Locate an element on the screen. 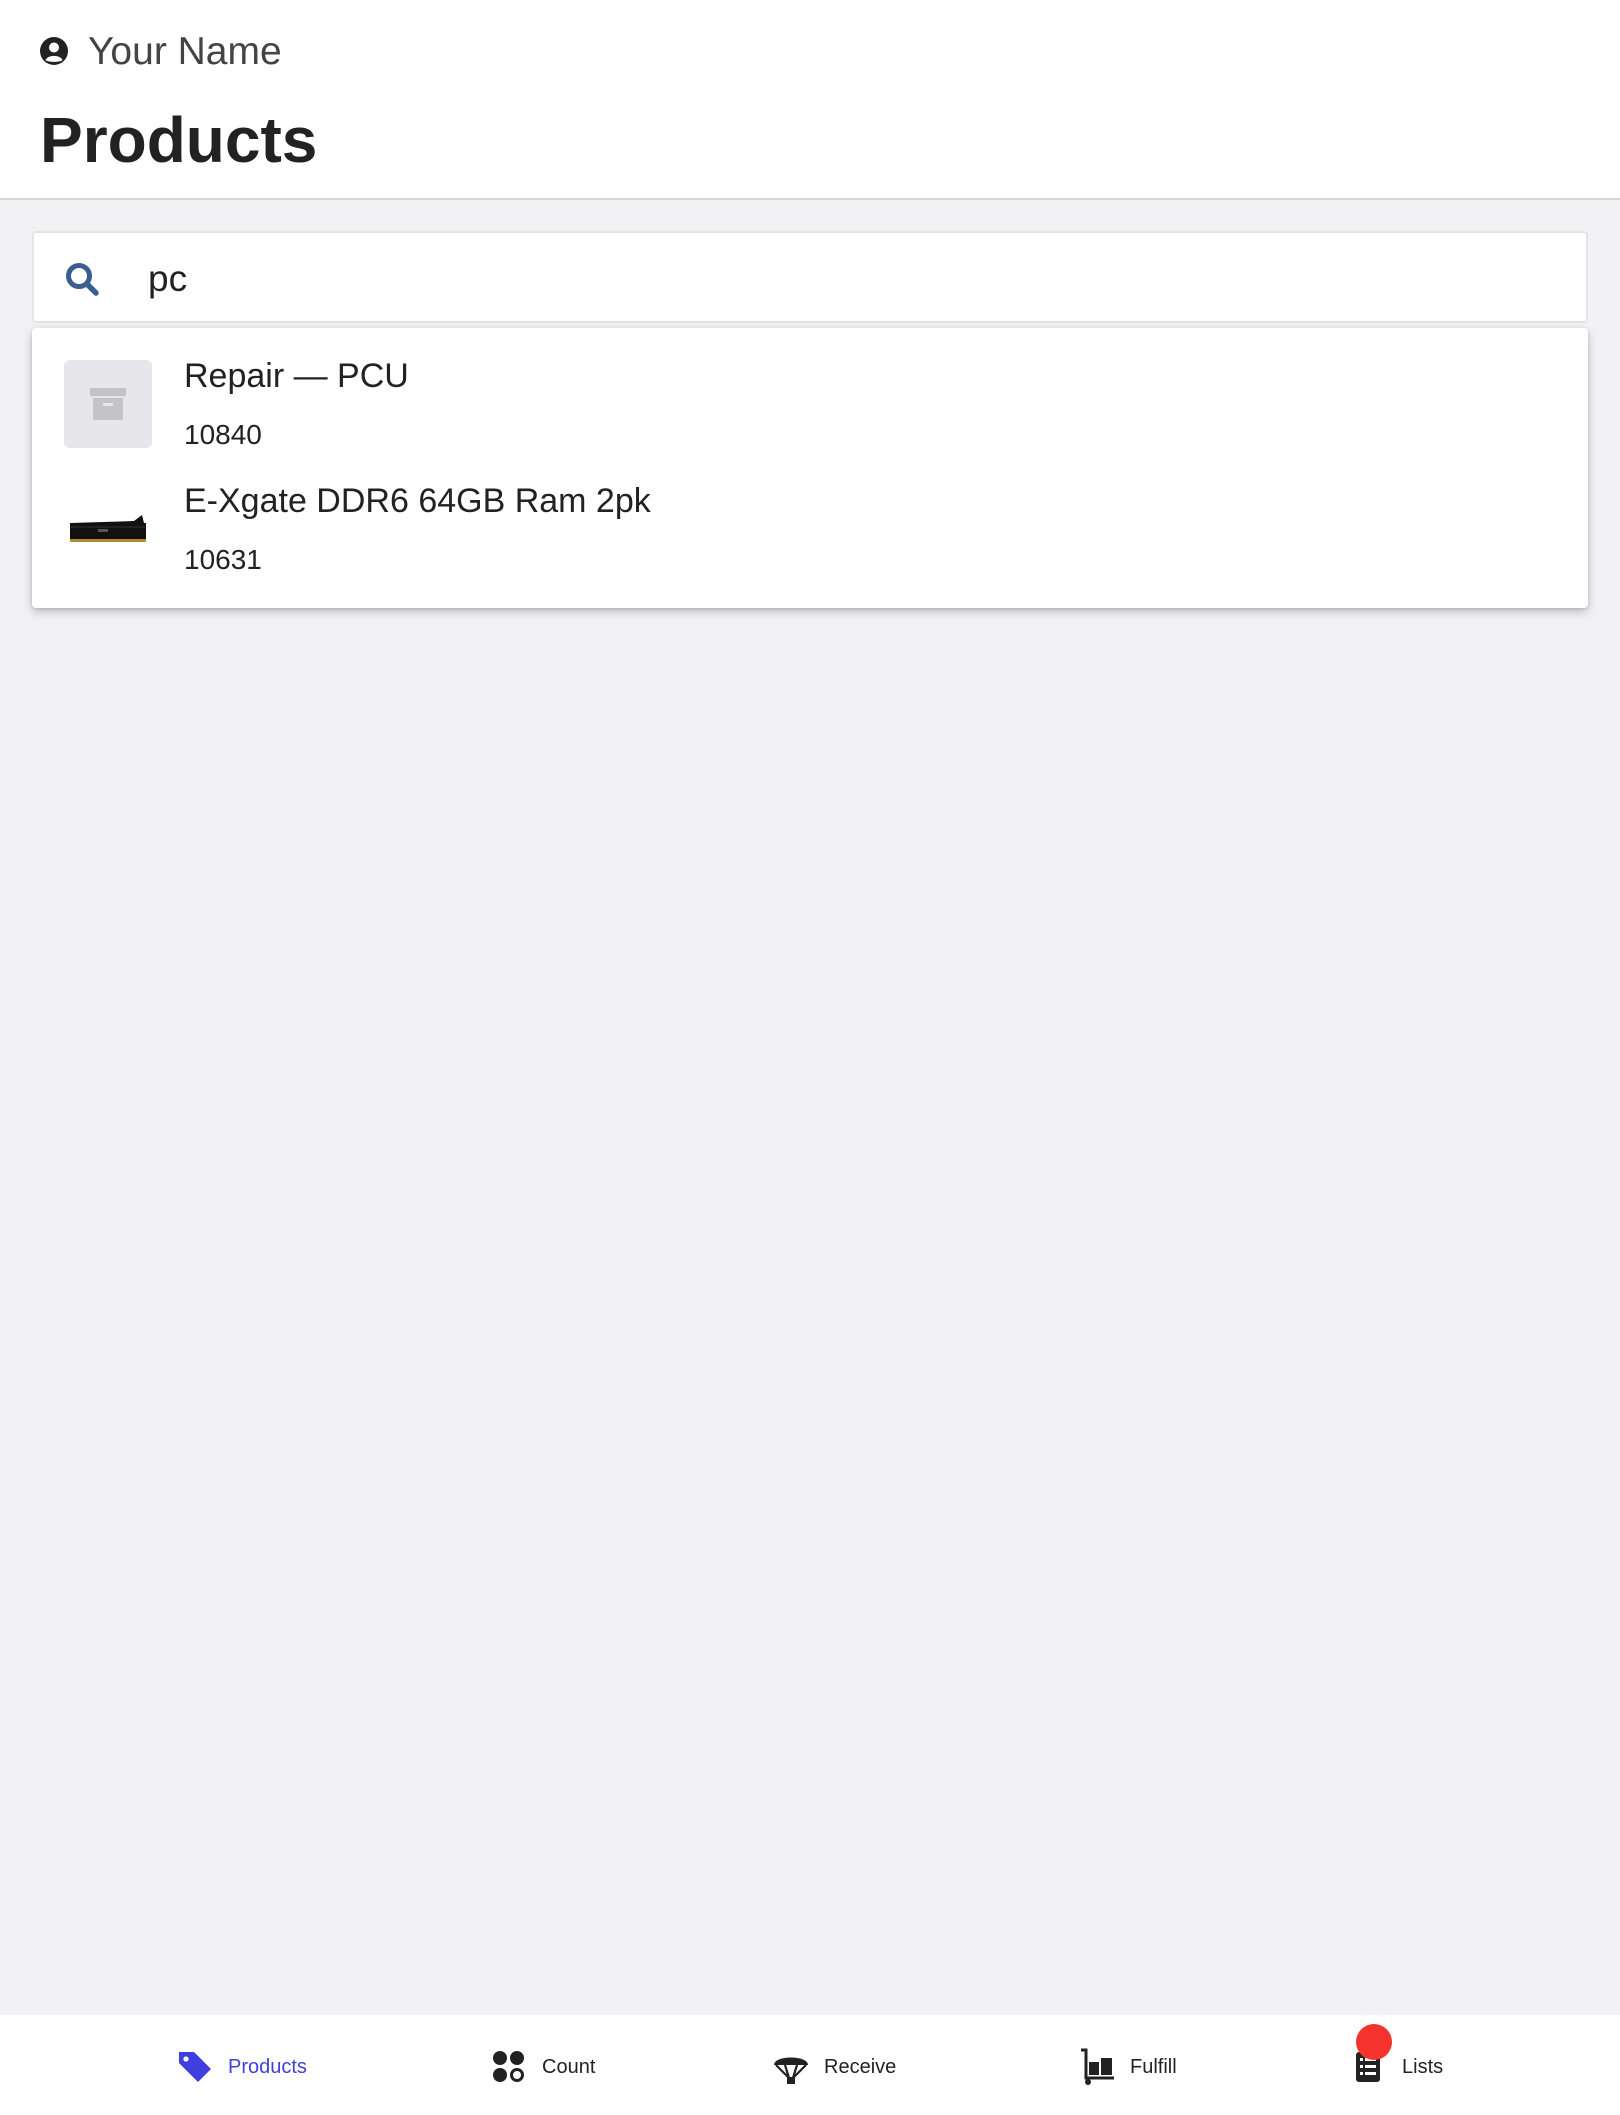  tab-label: Count is located at coordinates (569, 2067).